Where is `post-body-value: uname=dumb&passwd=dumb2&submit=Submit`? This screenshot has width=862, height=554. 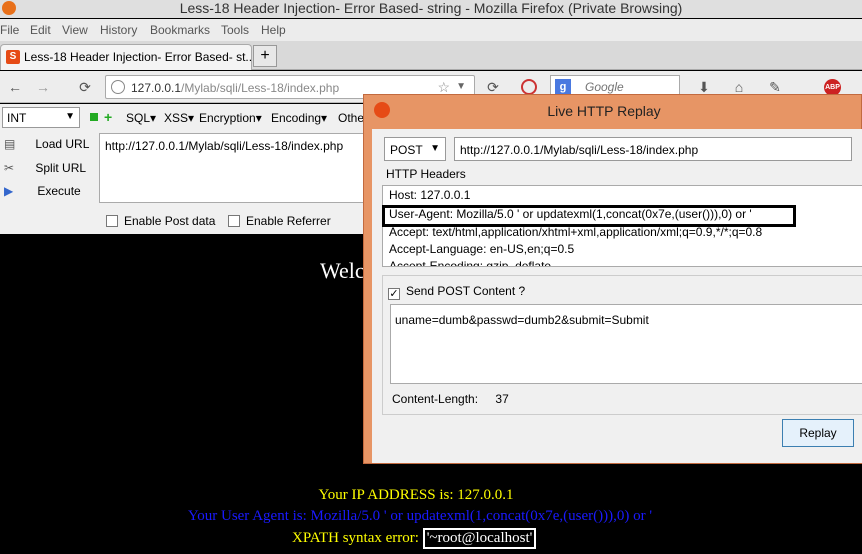 post-body-value: uname=dumb&passwd=dumb2&submit=Submit is located at coordinates (522, 320).